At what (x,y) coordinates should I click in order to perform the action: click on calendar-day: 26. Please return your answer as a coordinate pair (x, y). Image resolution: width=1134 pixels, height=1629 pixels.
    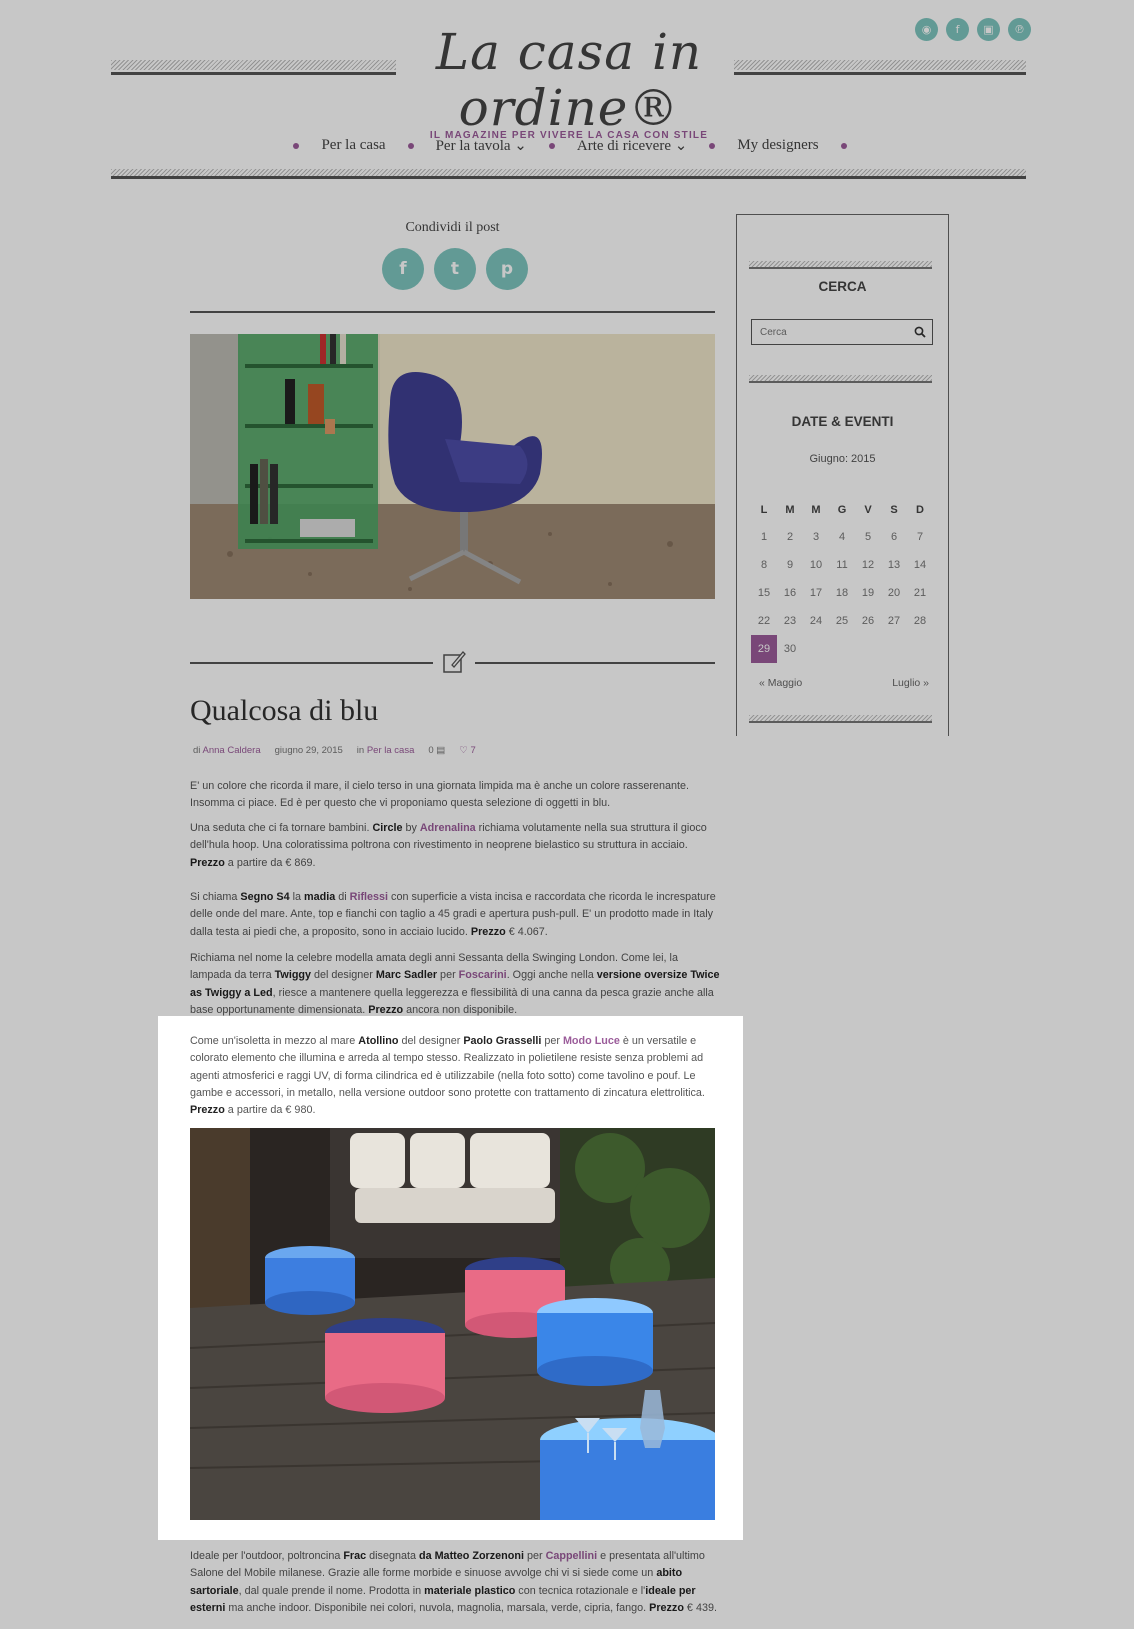
    Looking at the image, I should click on (868, 621).